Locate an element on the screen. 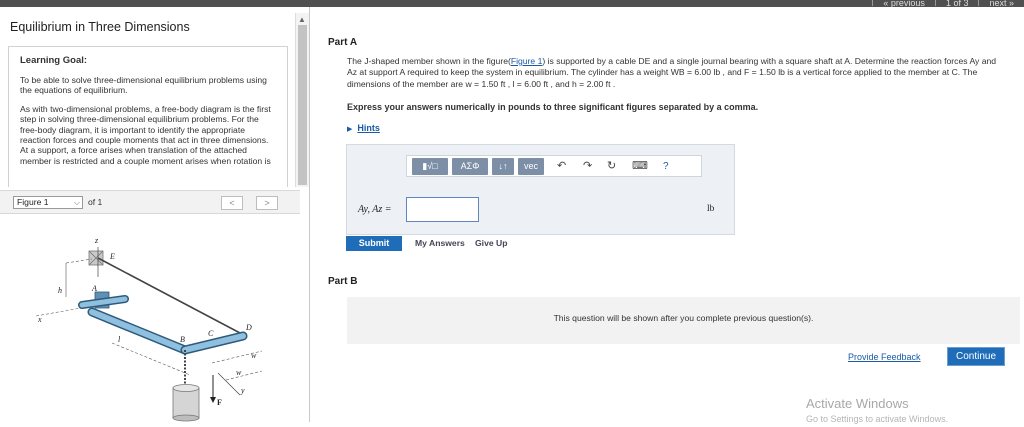 This screenshot has width=1024, height=427. answer-input is located at coordinates (442, 209).